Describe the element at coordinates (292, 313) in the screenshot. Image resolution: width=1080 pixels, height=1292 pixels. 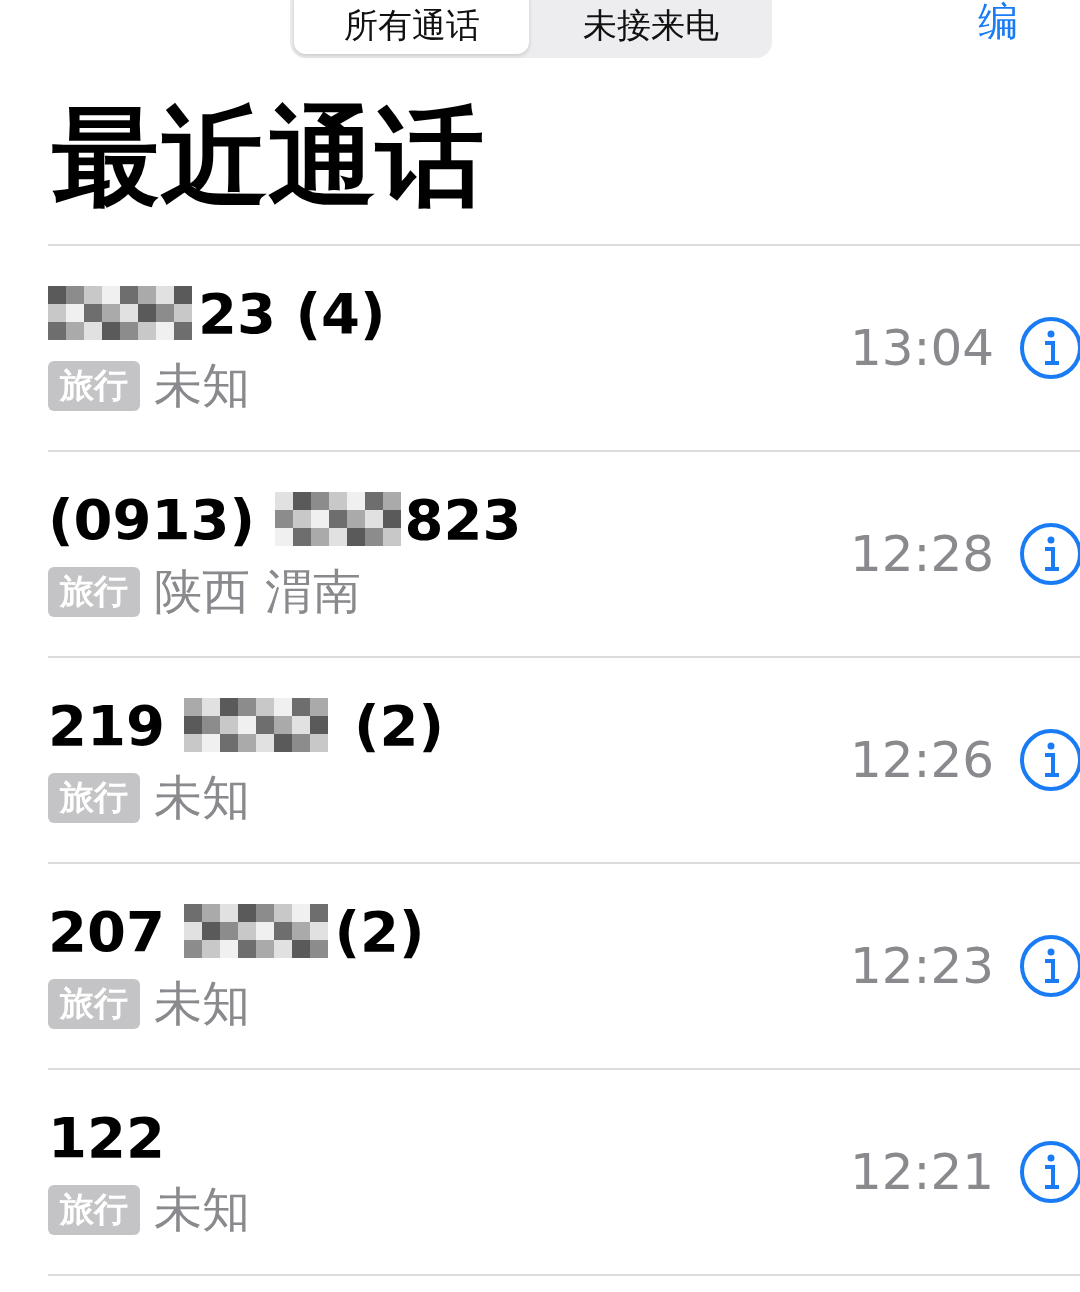
I see `phone-number: 23 (4)` at that location.